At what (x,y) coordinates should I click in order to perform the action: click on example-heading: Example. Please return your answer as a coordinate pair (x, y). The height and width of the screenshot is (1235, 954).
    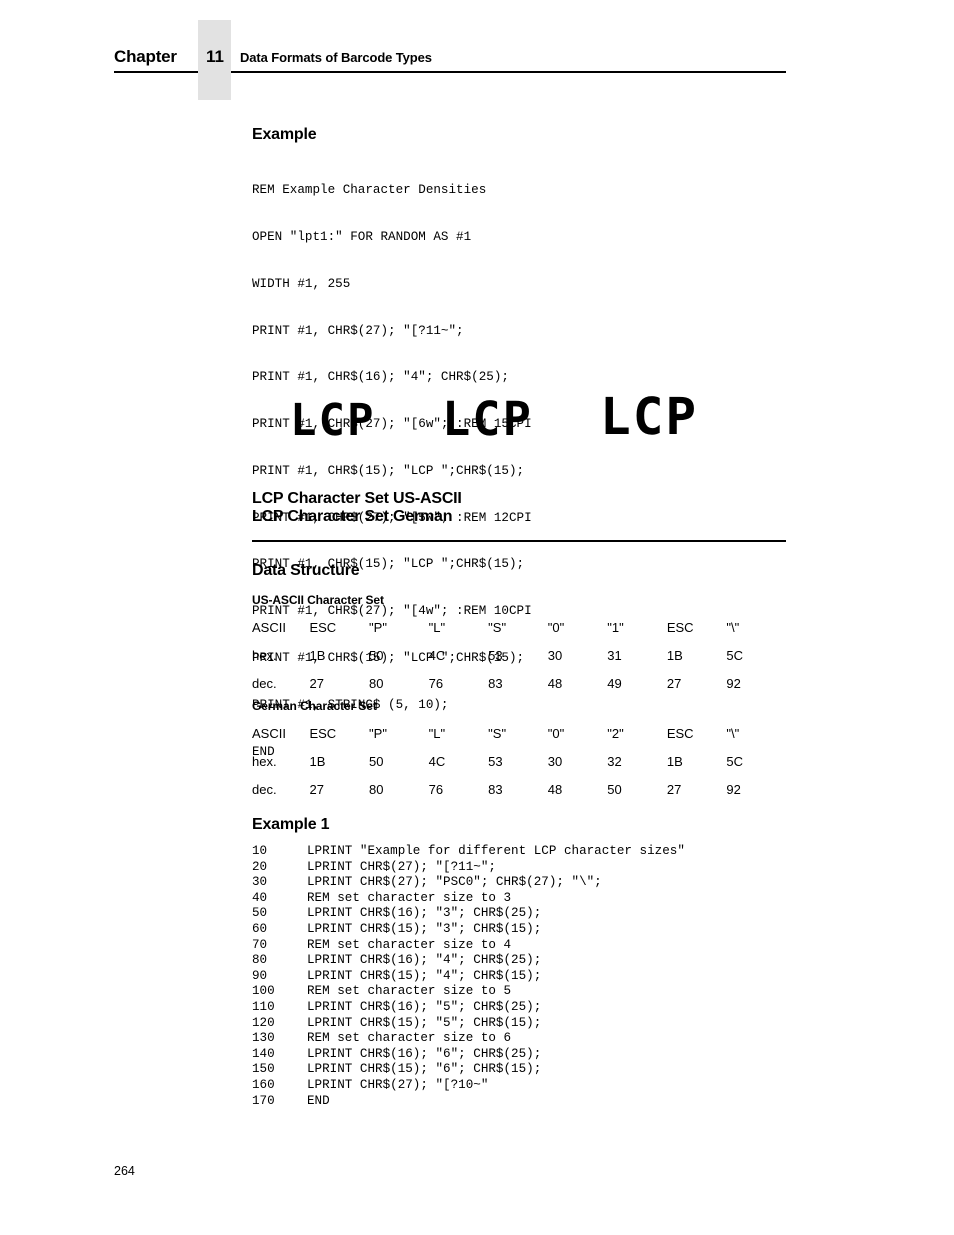
    Looking at the image, I should click on (284, 134).